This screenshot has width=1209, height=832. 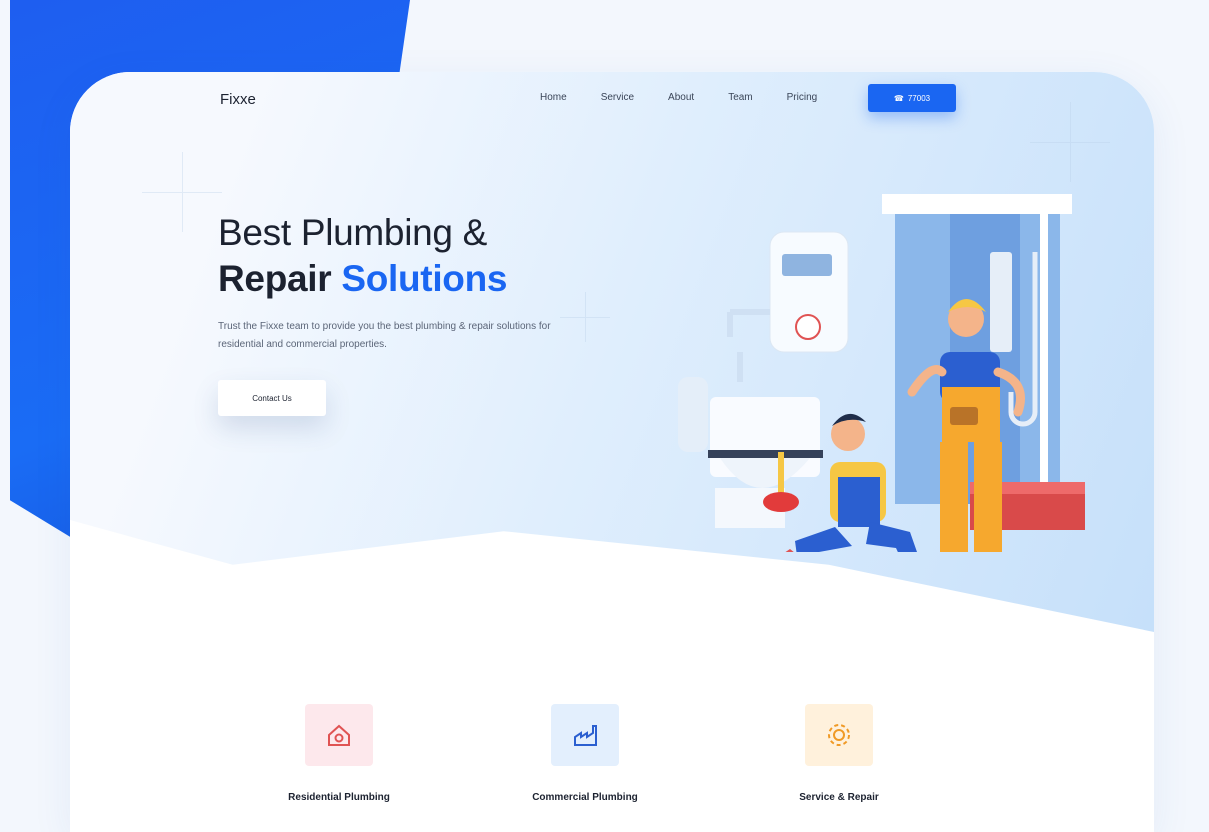 What do you see at coordinates (839, 735) in the screenshot?
I see `gear-icon` at bounding box center [839, 735].